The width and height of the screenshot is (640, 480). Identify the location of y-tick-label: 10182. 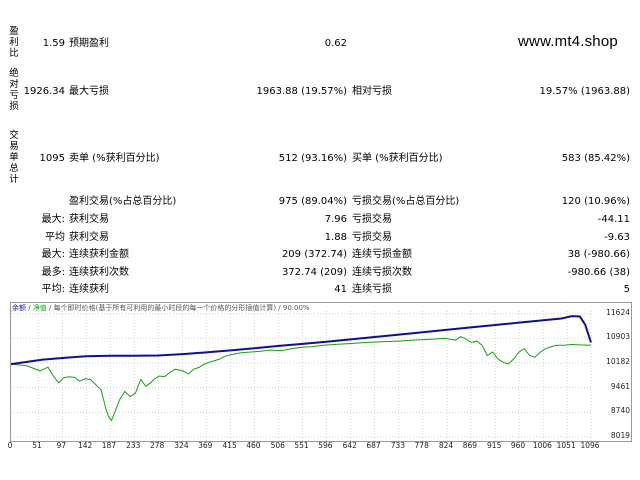
(618, 361).